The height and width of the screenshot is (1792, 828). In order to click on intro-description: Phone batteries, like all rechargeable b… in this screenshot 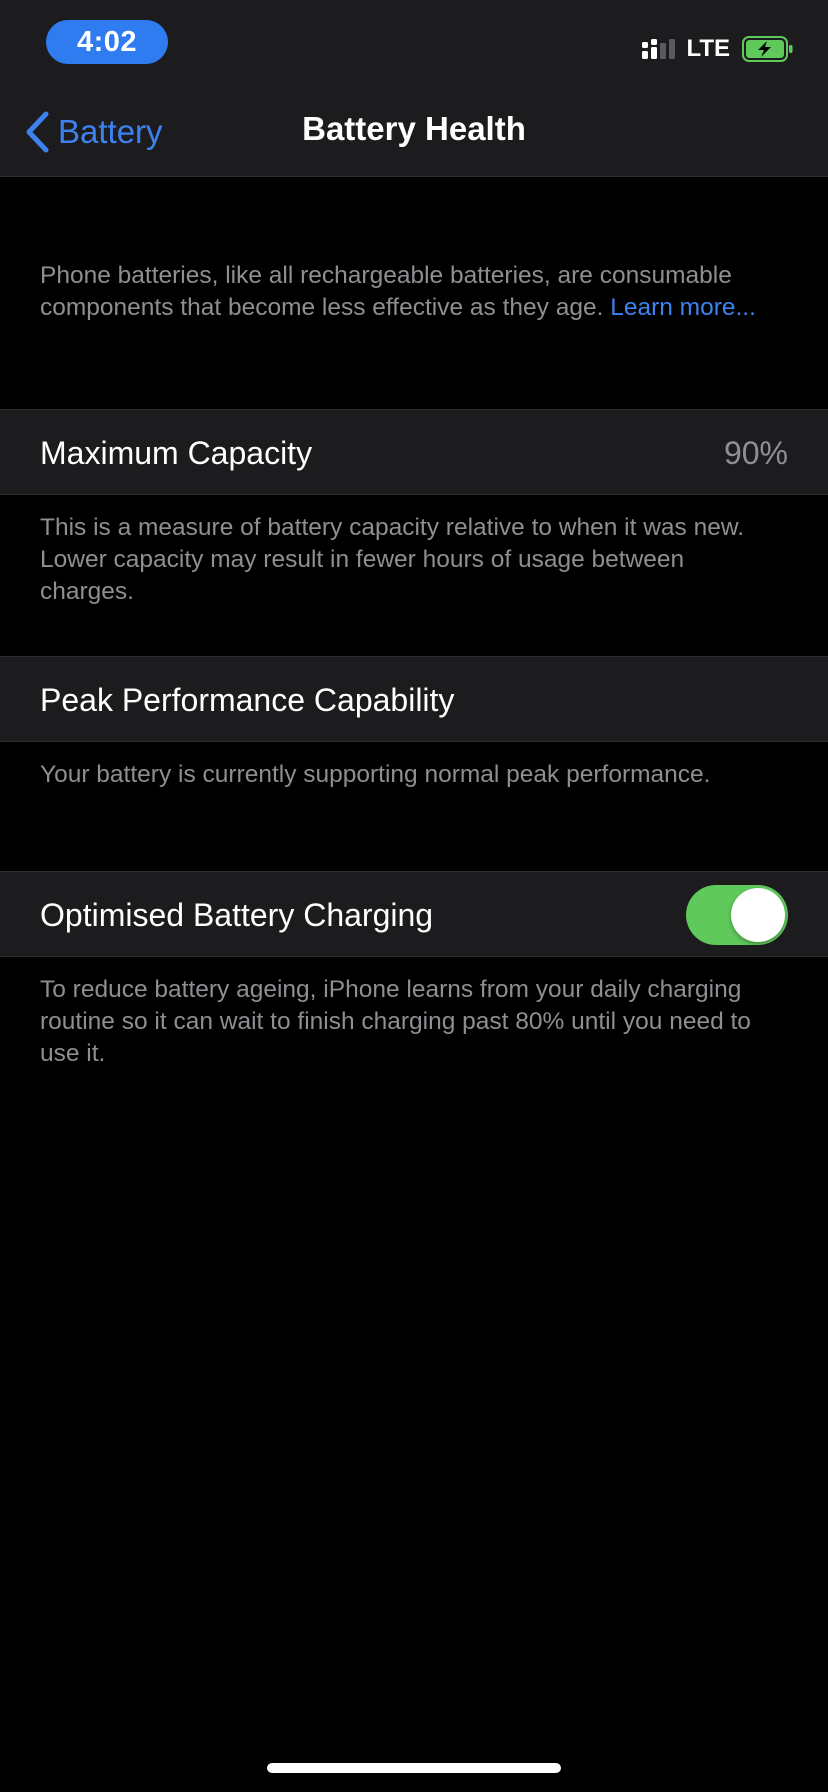, I will do `click(410, 292)`.